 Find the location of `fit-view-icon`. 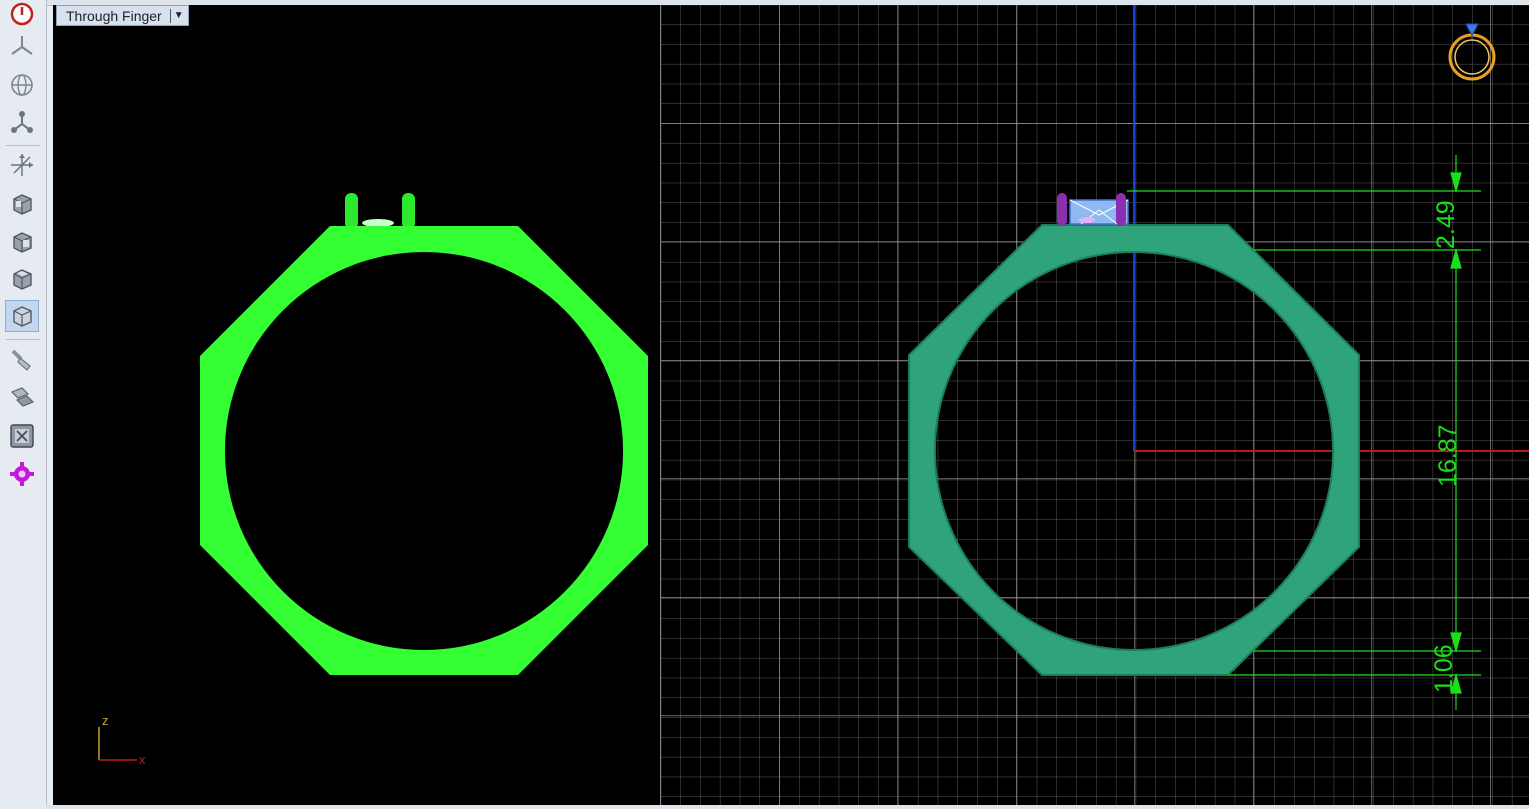

fit-view-icon is located at coordinates (22, 436).